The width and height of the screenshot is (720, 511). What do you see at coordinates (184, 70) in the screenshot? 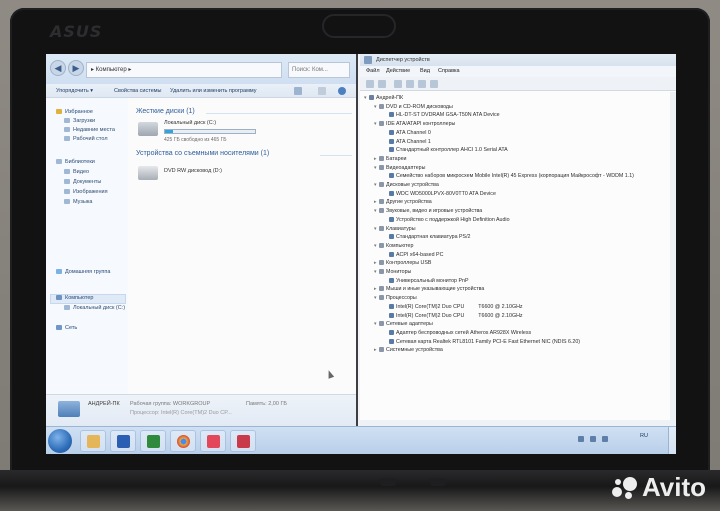
I see `address-bar: ▸ Компьютер ▸` at bounding box center [184, 70].